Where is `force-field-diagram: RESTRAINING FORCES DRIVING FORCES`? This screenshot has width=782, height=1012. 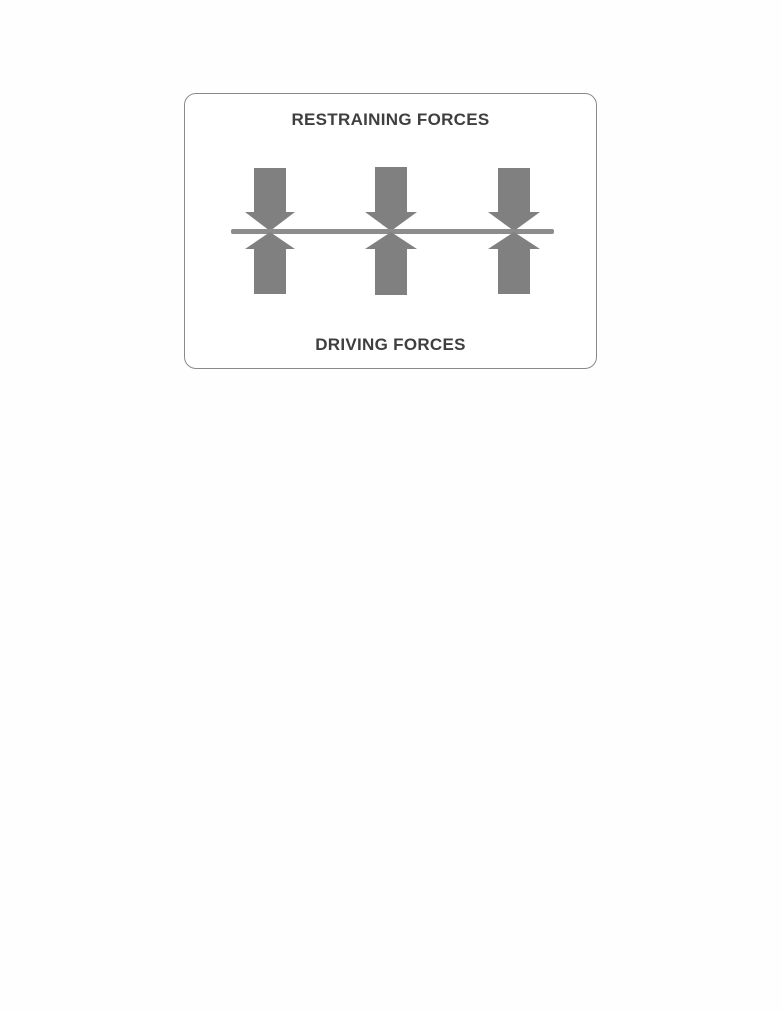
force-field-diagram: RESTRAINING FORCES DRIVING FORCES is located at coordinates (390, 231).